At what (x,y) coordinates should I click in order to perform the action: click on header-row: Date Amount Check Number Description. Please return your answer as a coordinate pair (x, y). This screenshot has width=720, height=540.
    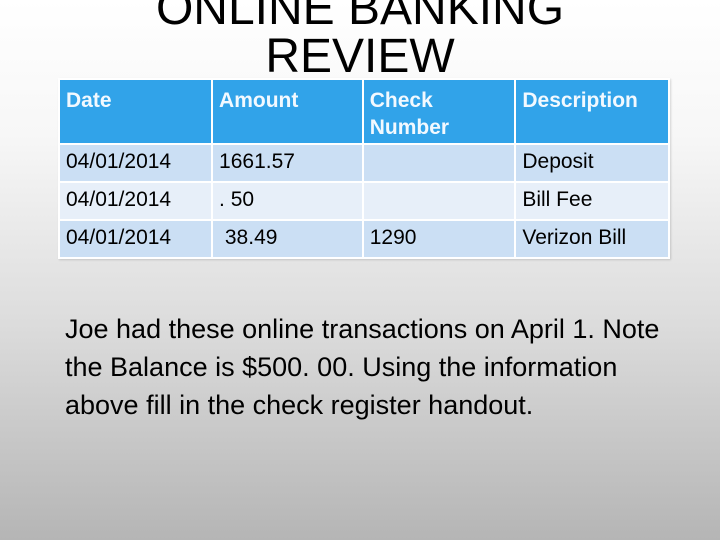
    Looking at the image, I should click on (364, 111).